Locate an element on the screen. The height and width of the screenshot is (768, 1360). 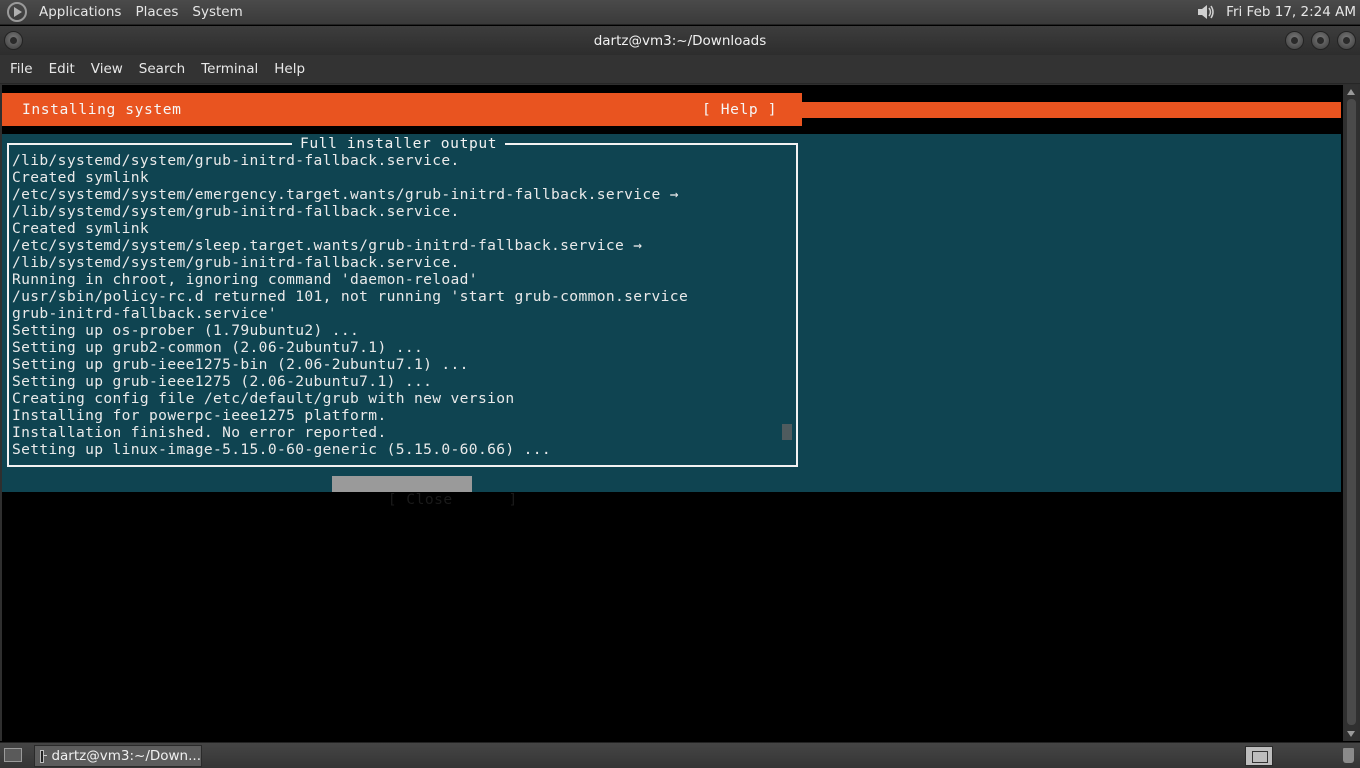
window-title: dartz@vm3:~/Downloads is located at coordinates (680, 40).